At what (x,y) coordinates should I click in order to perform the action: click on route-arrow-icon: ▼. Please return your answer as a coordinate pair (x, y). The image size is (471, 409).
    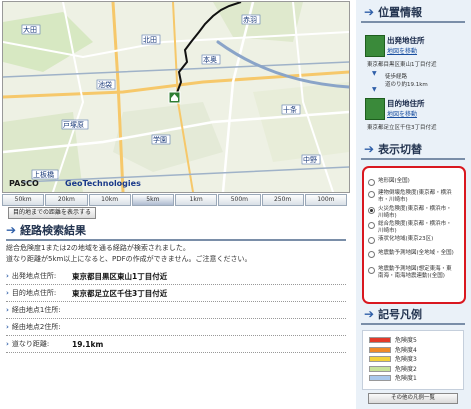
    Looking at the image, I should click on (374, 73).